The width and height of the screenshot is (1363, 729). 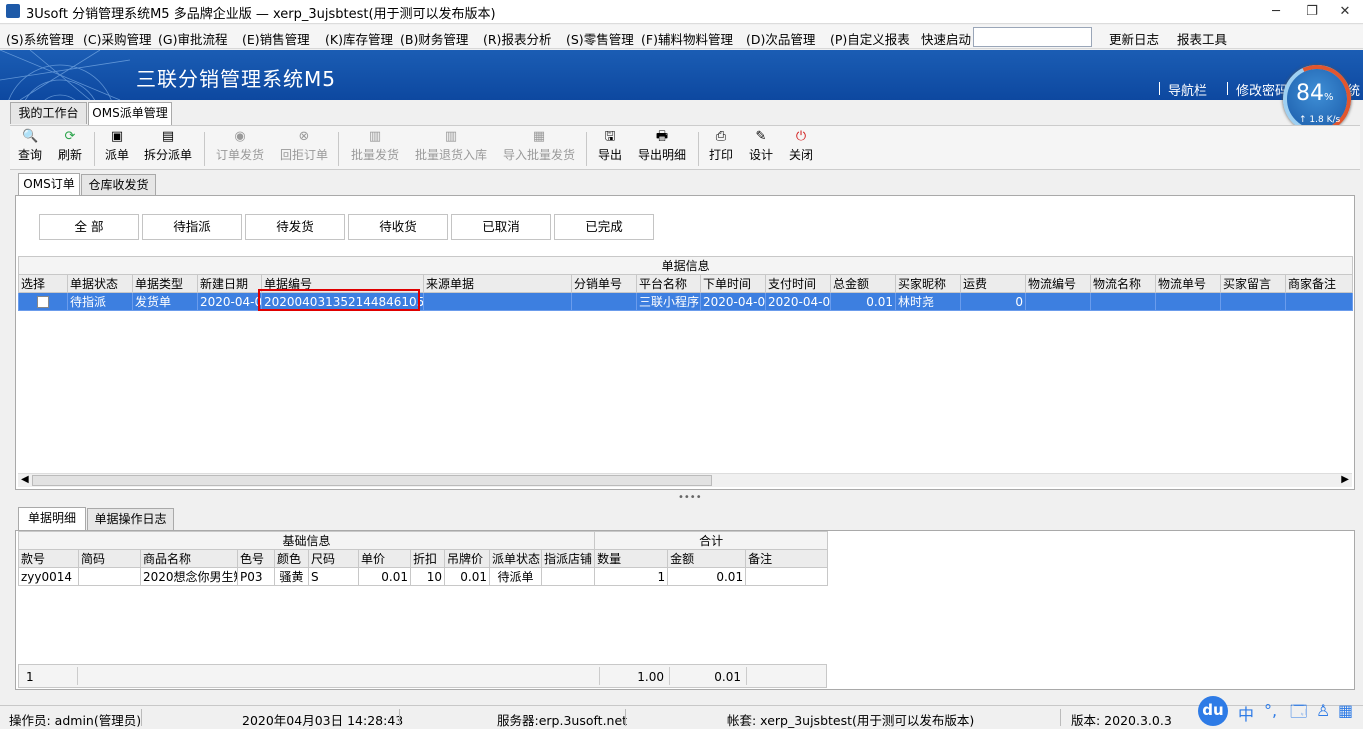 What do you see at coordinates (375, 146) in the screenshot?
I see `batch-ship-button: ▥ 批量发货` at bounding box center [375, 146].